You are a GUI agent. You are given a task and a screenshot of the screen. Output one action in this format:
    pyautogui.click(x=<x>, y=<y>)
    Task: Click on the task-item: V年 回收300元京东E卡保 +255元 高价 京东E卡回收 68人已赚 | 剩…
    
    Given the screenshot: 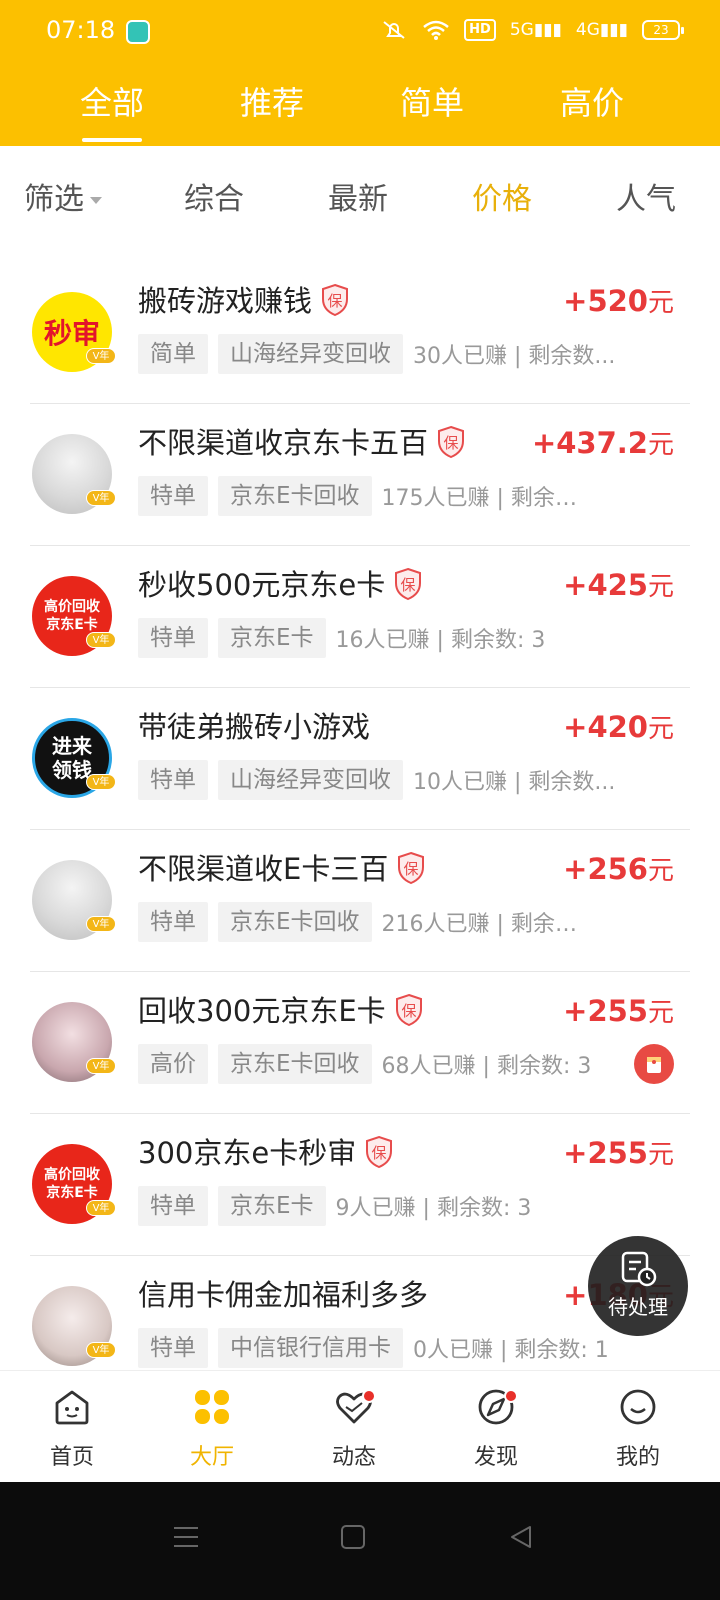 What is the action you would take?
    pyautogui.click(x=360, y=1043)
    